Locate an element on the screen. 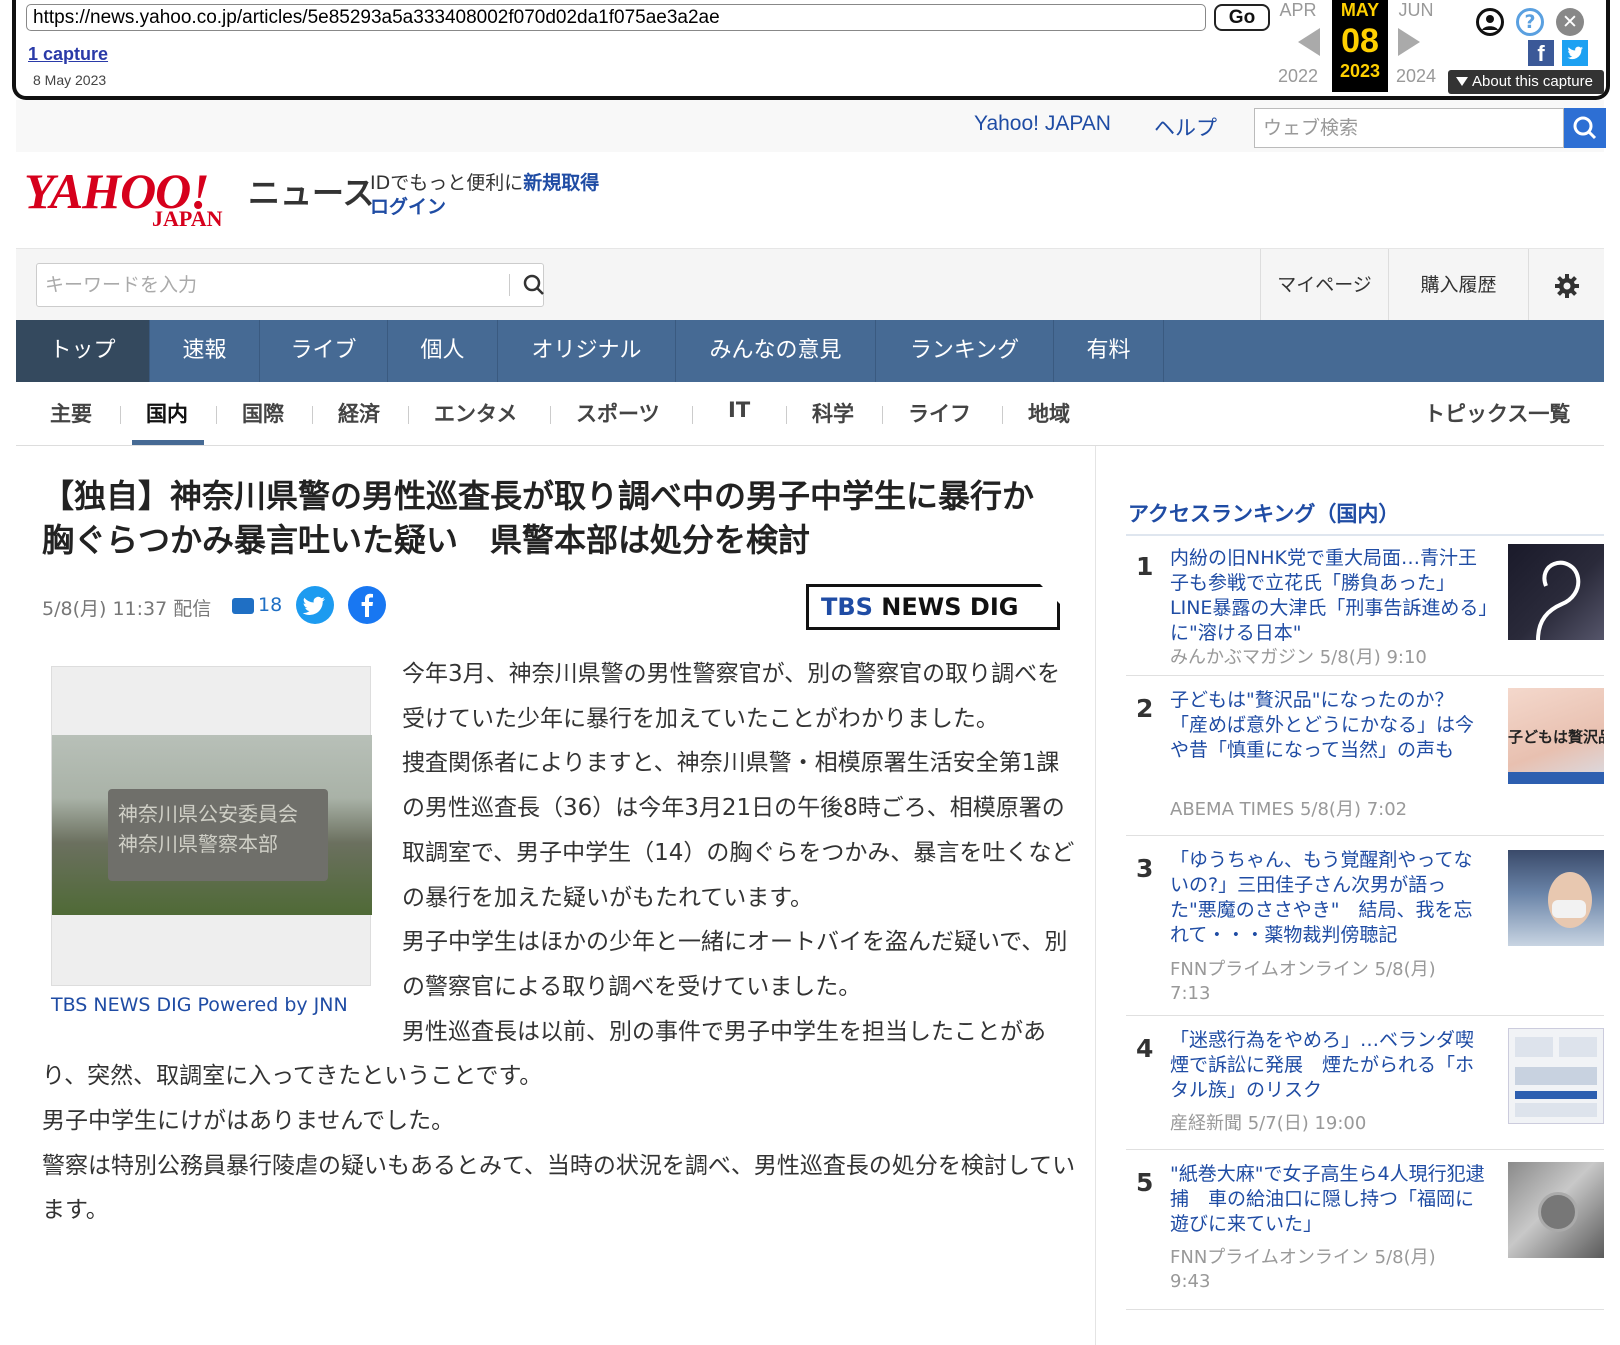 This screenshot has width=1620, height=1345. next-month: JUN is located at coordinates (1416, 10).